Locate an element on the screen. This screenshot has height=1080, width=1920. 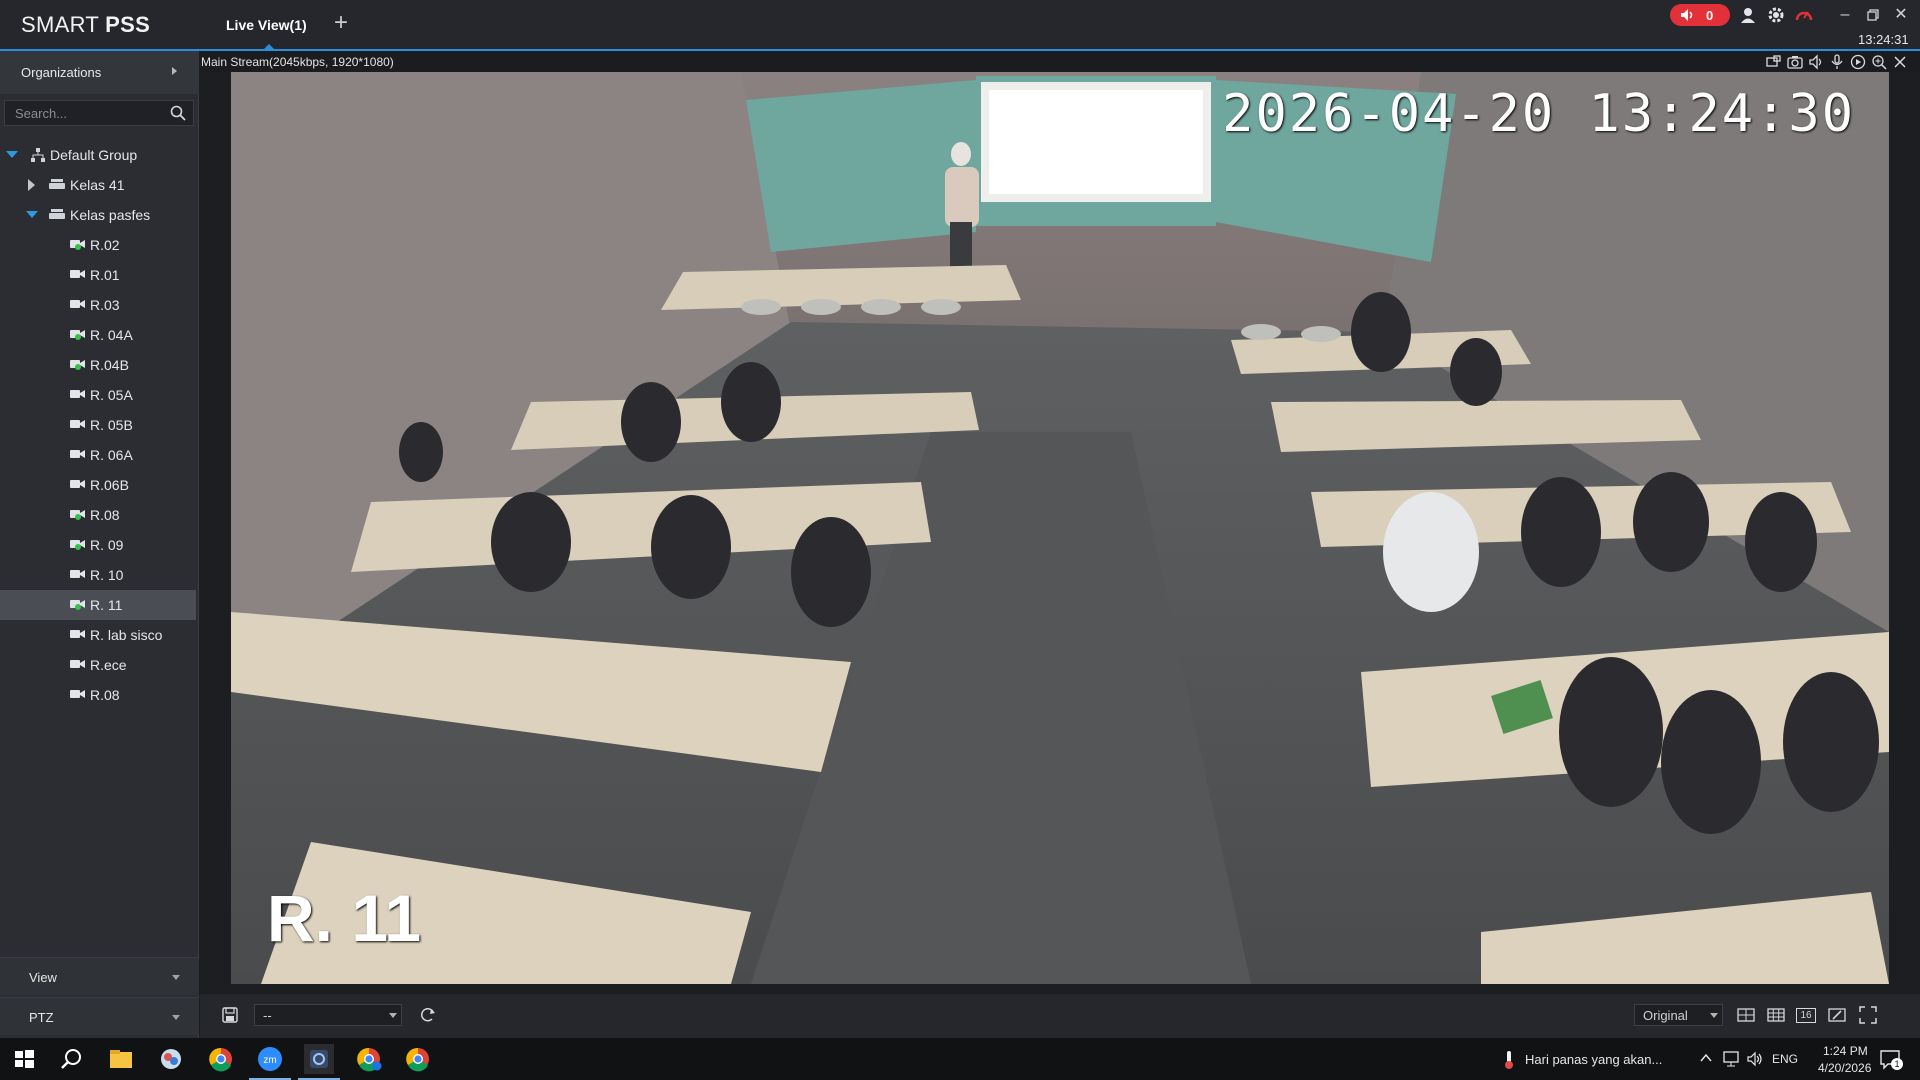
refresh-icon is located at coordinates (428, 1015).